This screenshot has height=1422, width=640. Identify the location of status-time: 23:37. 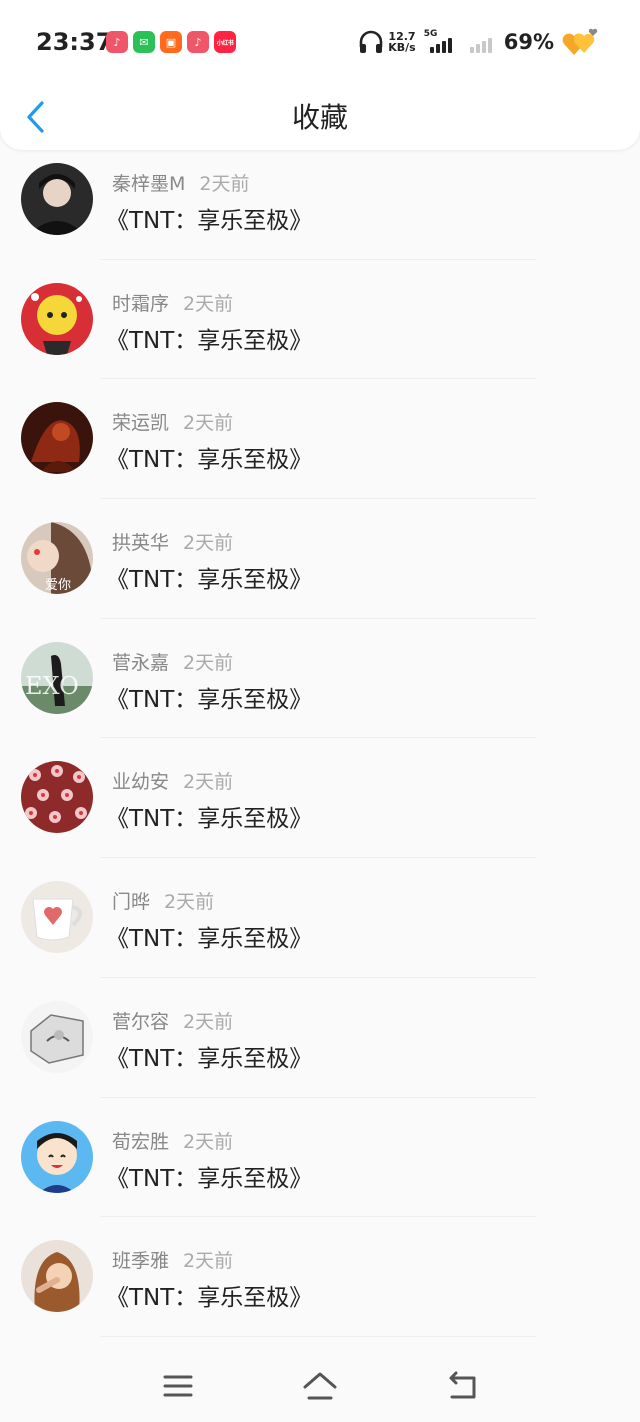
(74, 42).